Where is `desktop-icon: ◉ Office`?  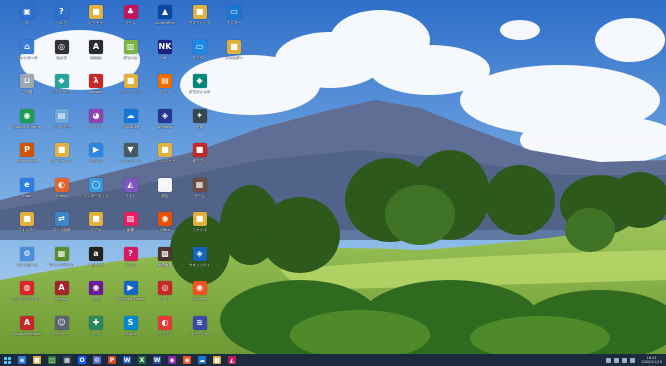
desktop-icon: ◉ Office is located at coordinates (165, 226).